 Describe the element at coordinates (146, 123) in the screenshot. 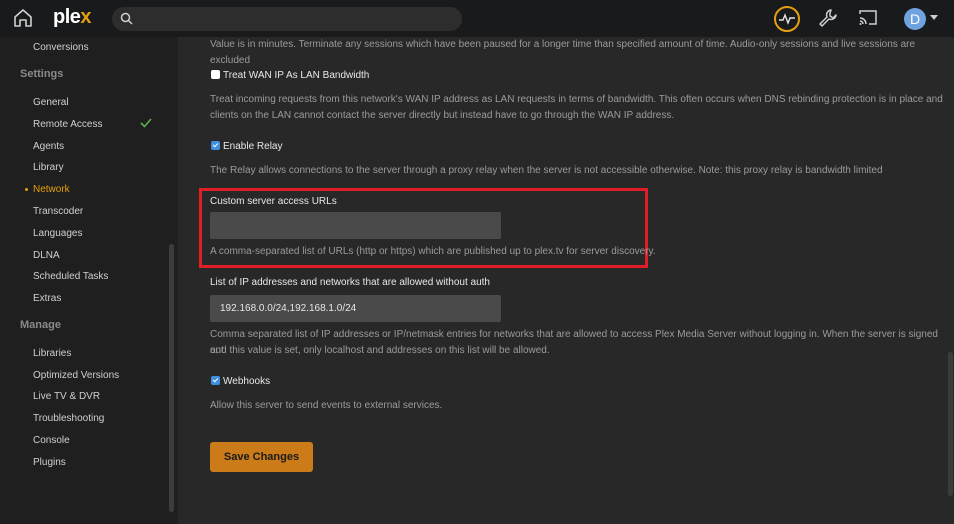

I see `check-icon` at that location.